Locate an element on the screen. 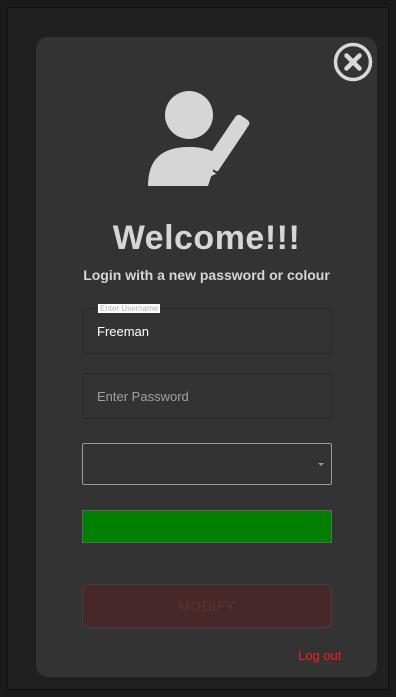 The image size is (396, 697). page-subtitle: Login with a new password or colour is located at coordinates (206, 275).